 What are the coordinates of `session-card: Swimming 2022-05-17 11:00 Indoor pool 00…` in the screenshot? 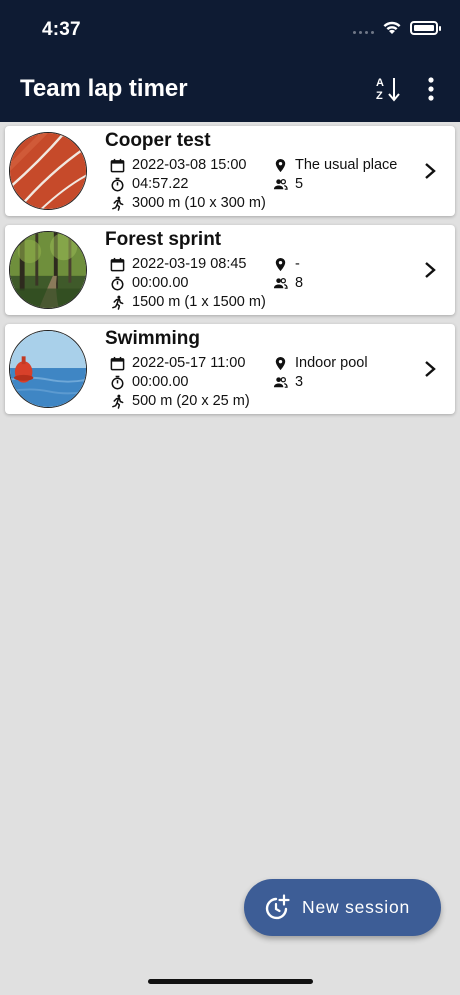 It's located at (230, 369).